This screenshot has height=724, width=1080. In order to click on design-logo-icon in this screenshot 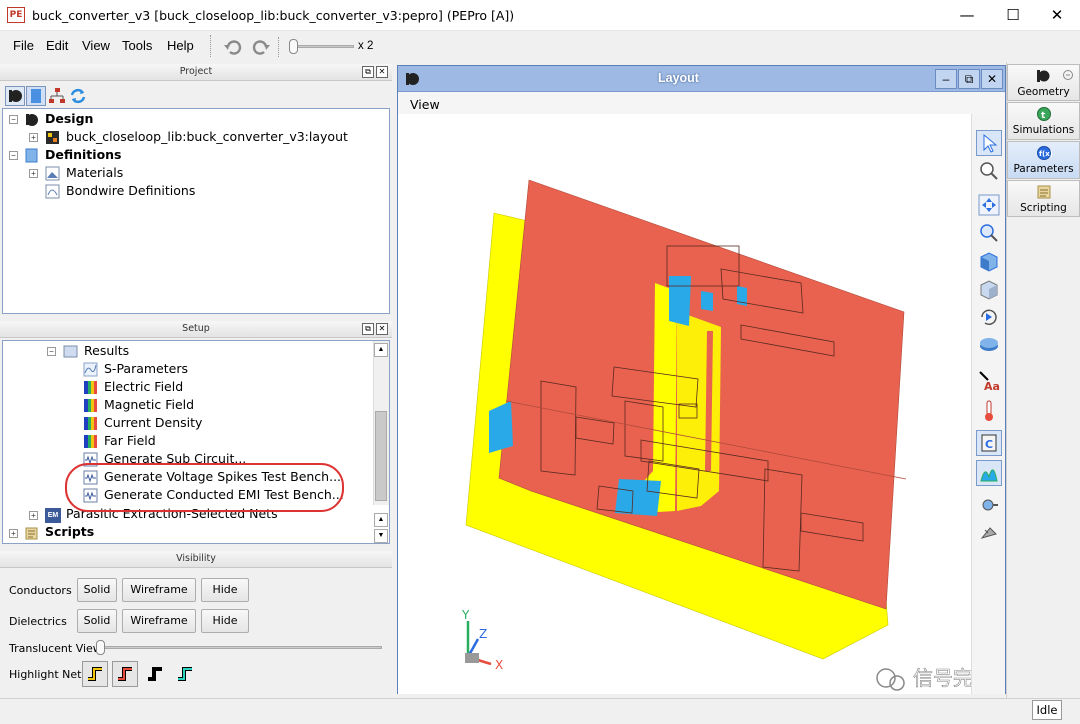, I will do `click(32, 120)`.